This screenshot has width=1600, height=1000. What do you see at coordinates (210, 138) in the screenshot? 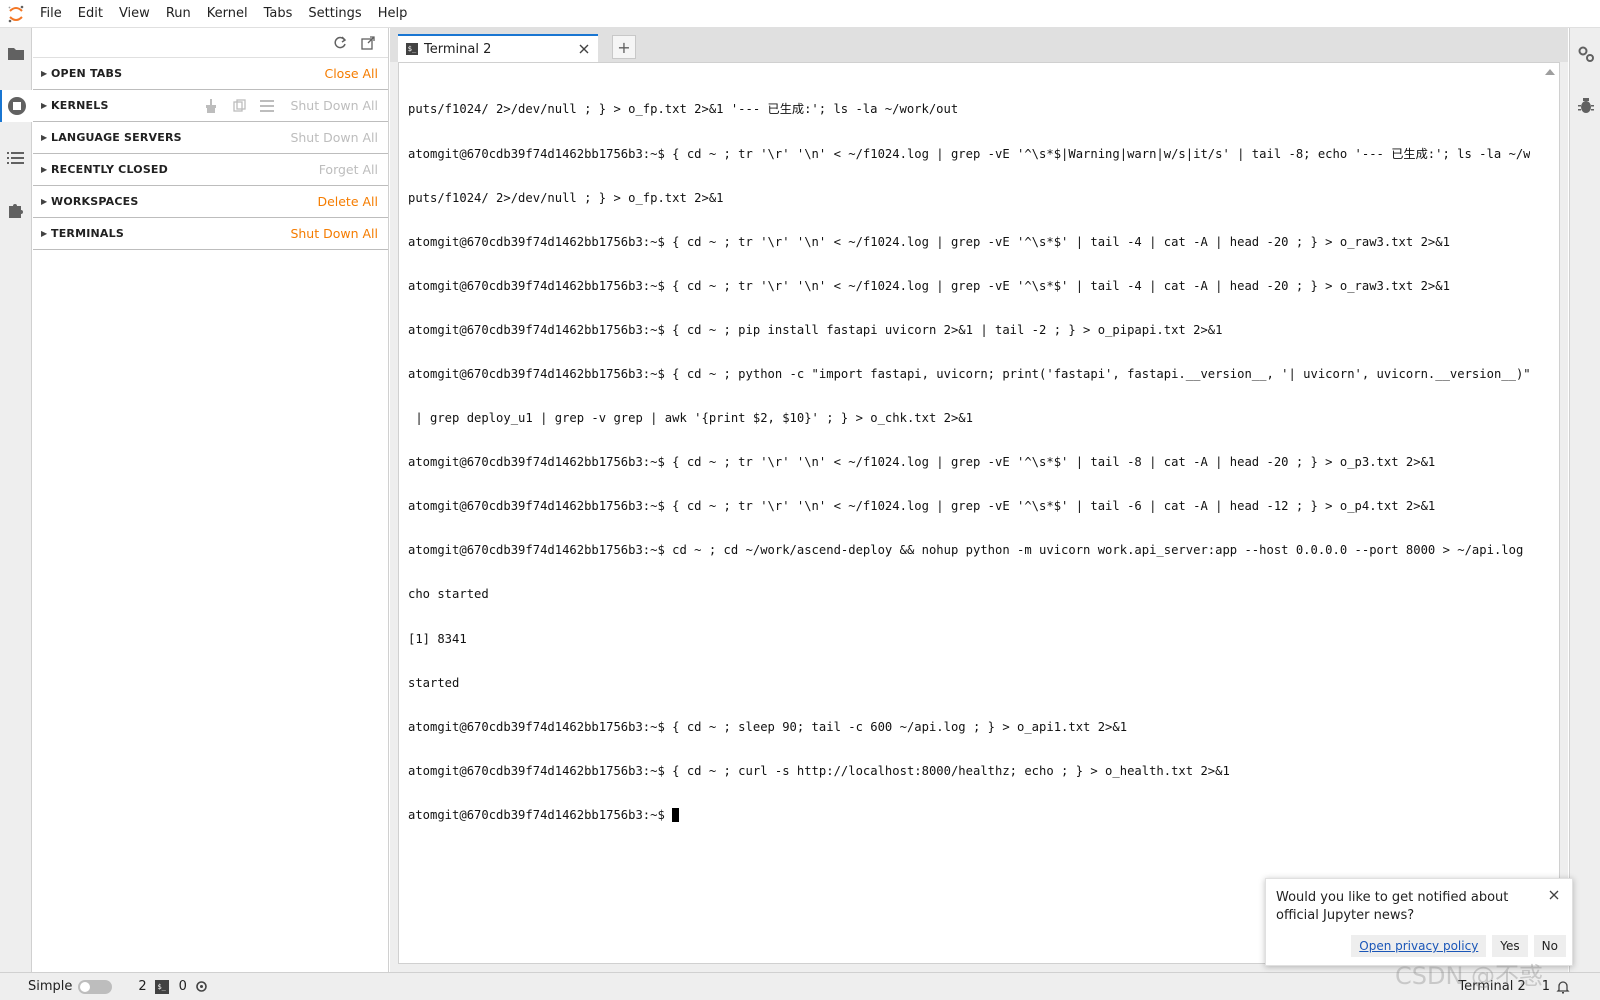
I see `section-language-servers: ▶ LANGUAGE SERVERS Shut Down All` at bounding box center [210, 138].